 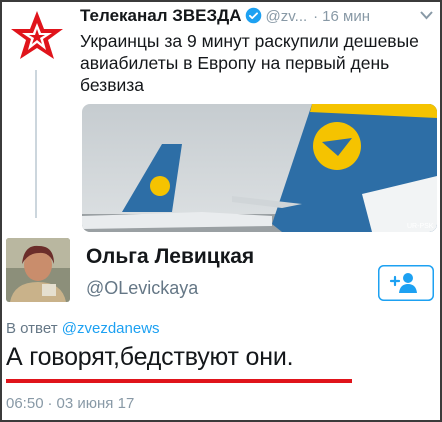 What do you see at coordinates (111, 328) in the screenshot?
I see `in-reply-to-mention: @zvezdanews` at bounding box center [111, 328].